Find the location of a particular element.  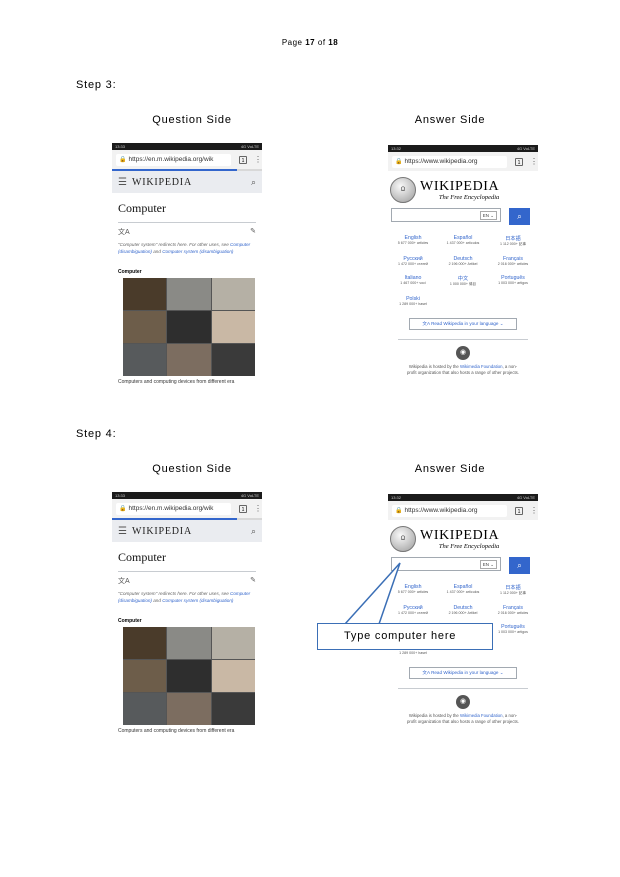

callout-pointer-shape is located at coordinates (372, 593).